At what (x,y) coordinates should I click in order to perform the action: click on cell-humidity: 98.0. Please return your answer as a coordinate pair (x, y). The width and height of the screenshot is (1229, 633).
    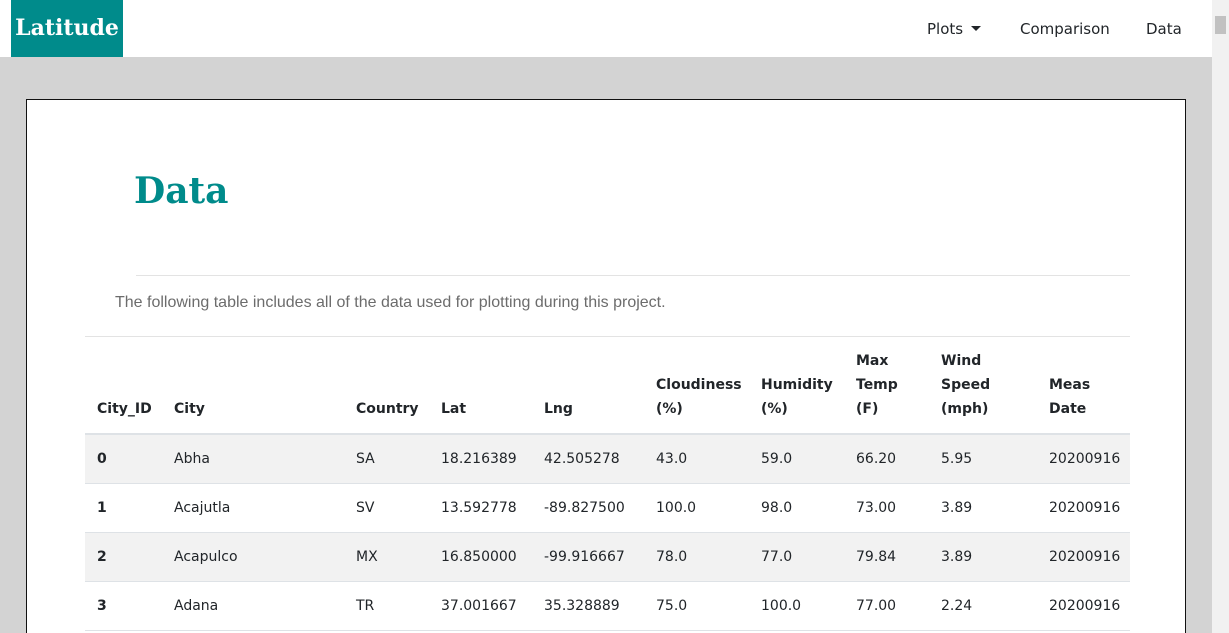
    Looking at the image, I should click on (796, 508).